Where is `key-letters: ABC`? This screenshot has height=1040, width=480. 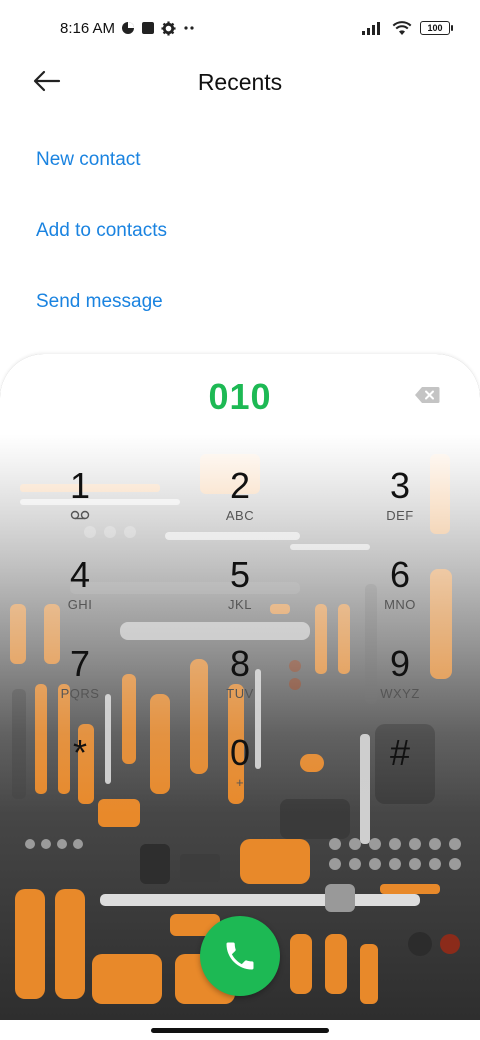 key-letters: ABC is located at coordinates (240, 515).